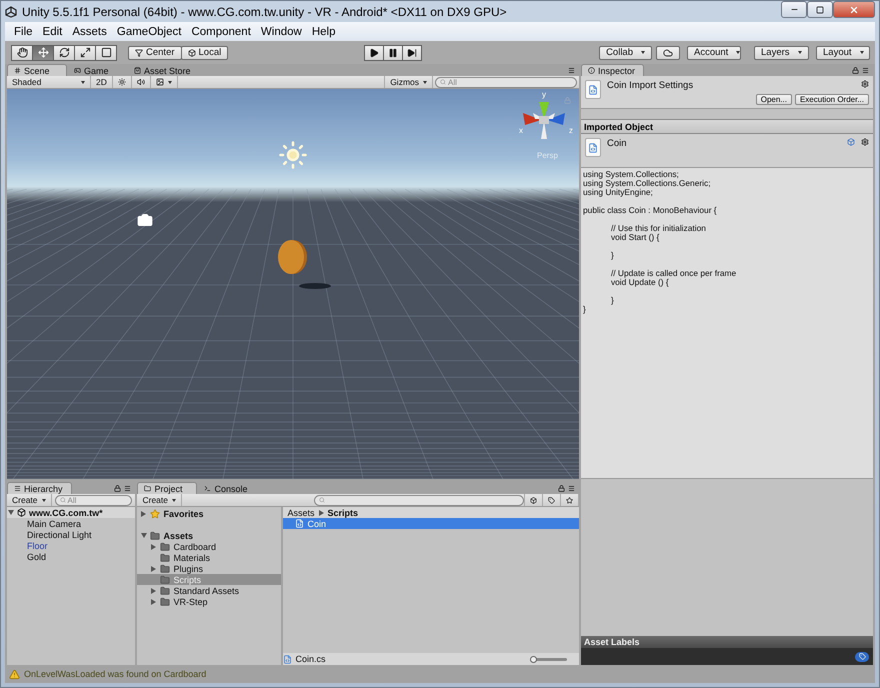 This screenshot has height=688, width=880. What do you see at coordinates (39, 488) in the screenshot?
I see `panel-tab: Hierarchy` at bounding box center [39, 488].